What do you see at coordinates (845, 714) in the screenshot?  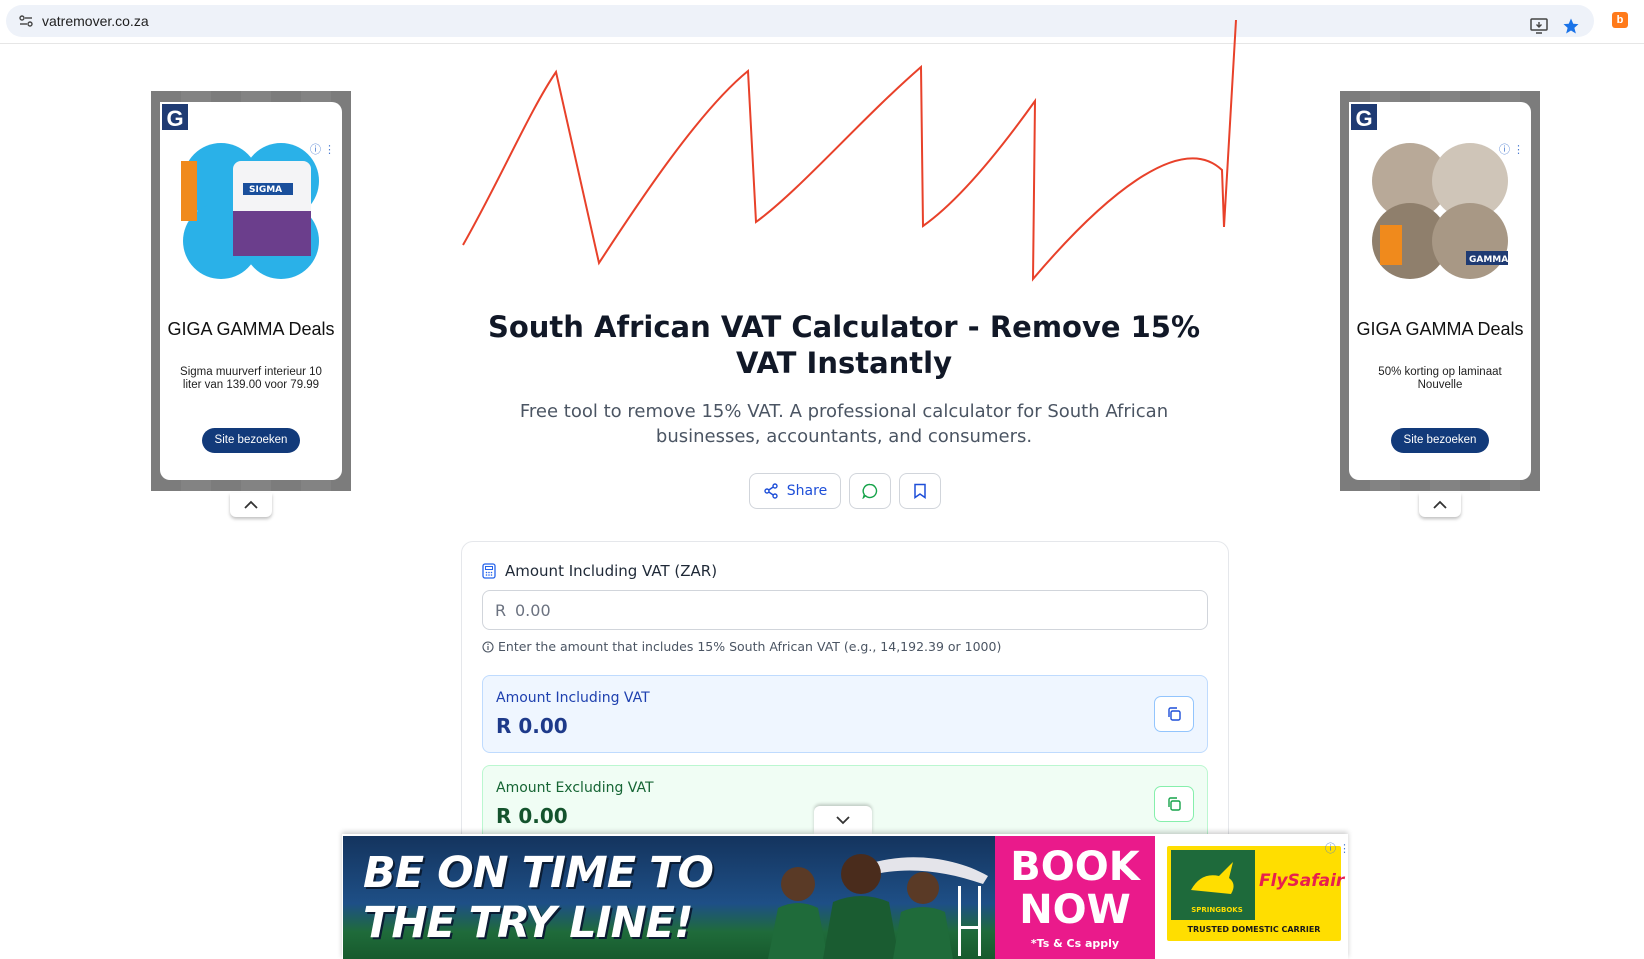 I see `result-including-vat: Amount Including VAT R 0.00` at bounding box center [845, 714].